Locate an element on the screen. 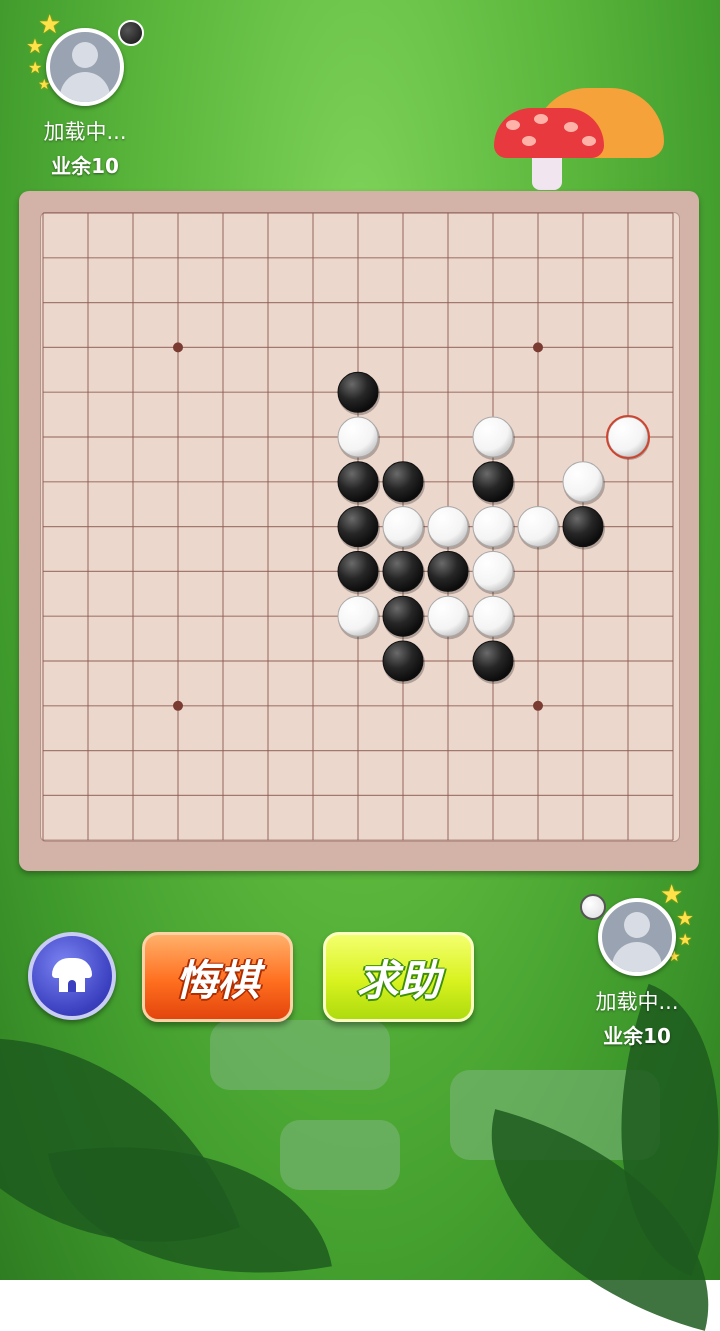 The width and height of the screenshot is (720, 1331). player-bottom-panel: ★ ★ ★ ★ 加载中... 业余10 is located at coordinates (637, 965).